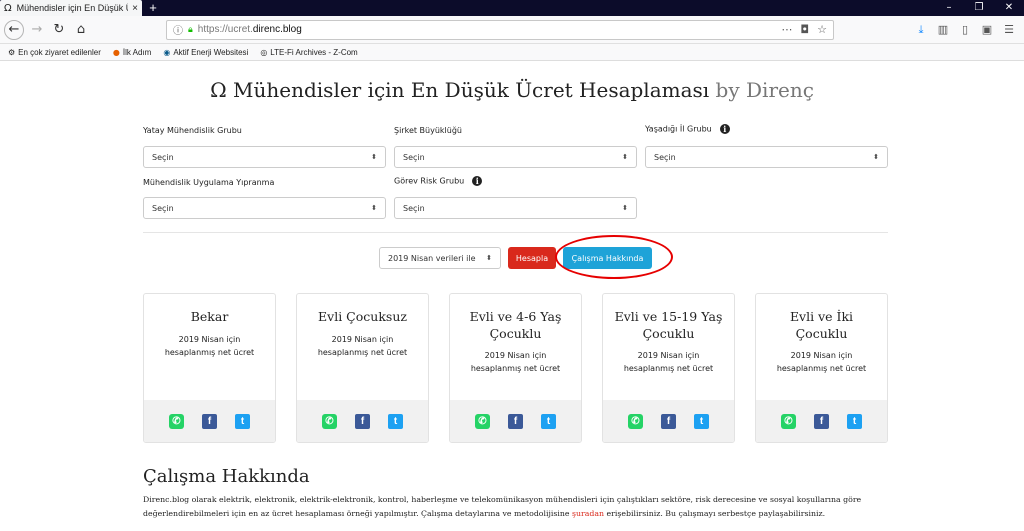 Image resolution: width=1024 pixels, height=531 pixels. I want to click on restore-icon: ❐, so click(979, 8).